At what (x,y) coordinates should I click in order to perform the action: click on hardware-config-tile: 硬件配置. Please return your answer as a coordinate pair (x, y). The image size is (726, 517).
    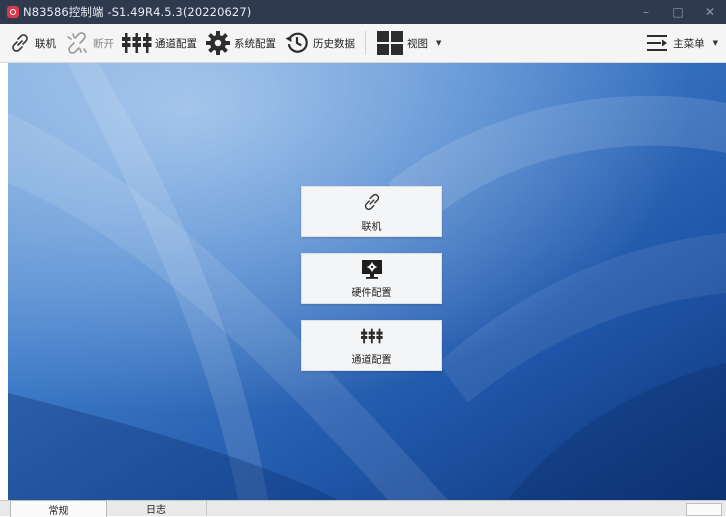
    Looking at the image, I should click on (371, 278).